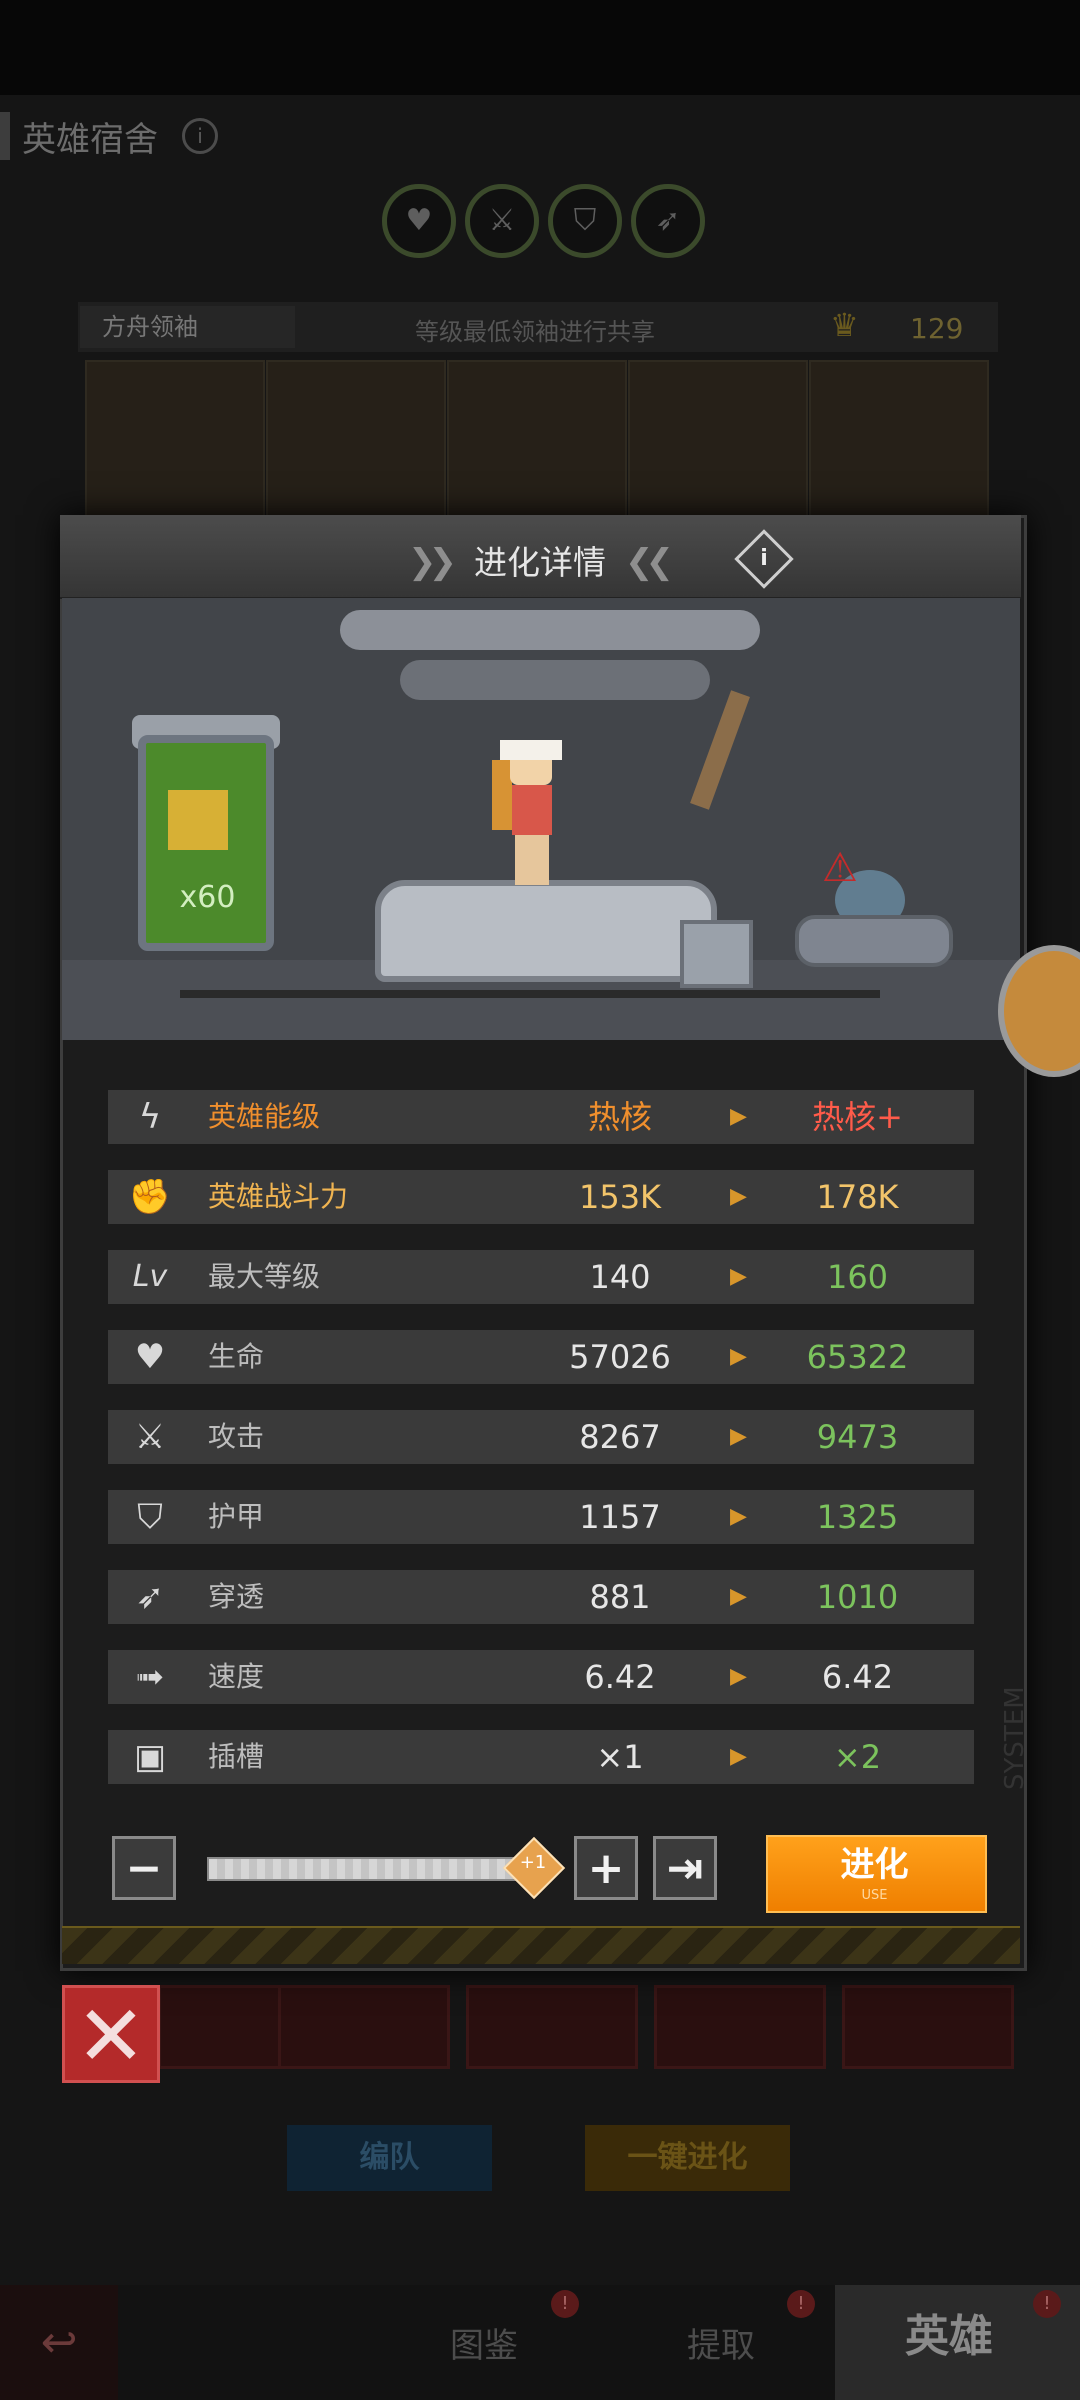 This screenshot has height=2400, width=1080. What do you see at coordinates (546, 931) in the screenshot?
I see `hero-platform` at bounding box center [546, 931].